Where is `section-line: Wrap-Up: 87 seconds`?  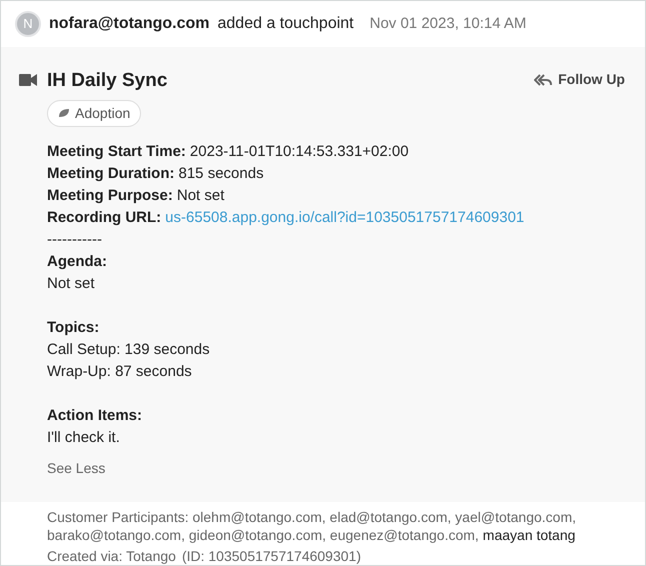
section-line: Wrap-Up: 87 seconds is located at coordinates (120, 372).